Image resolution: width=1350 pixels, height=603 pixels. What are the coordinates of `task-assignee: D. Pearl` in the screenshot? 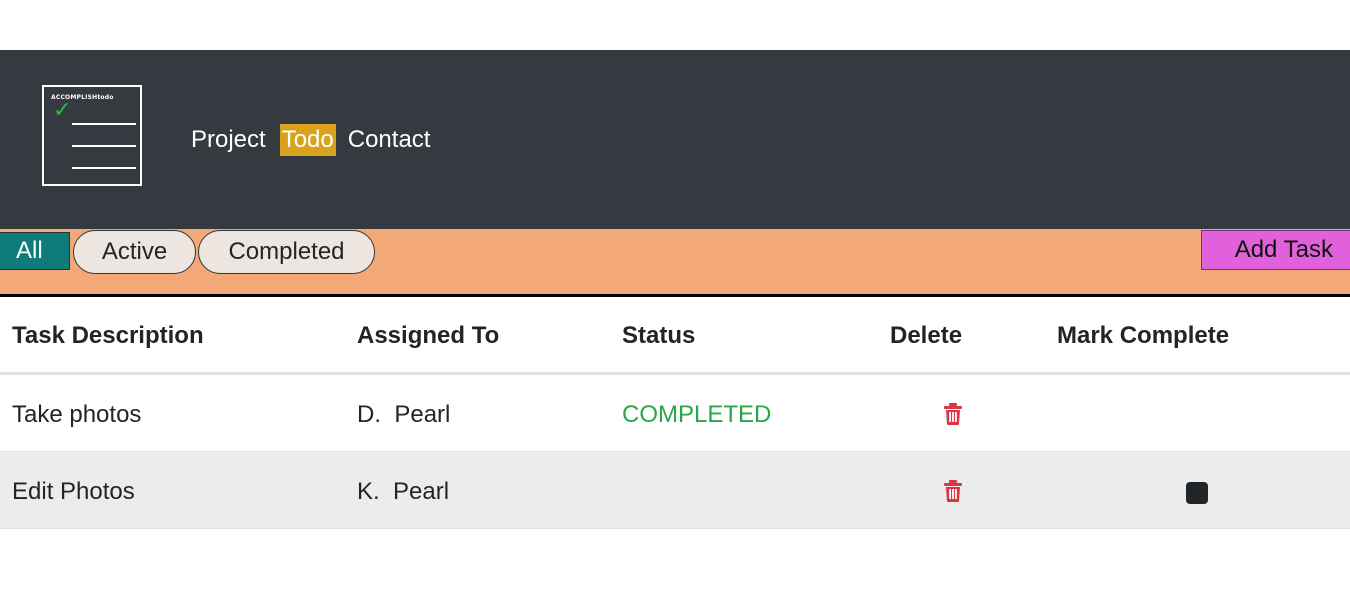 It's located at (404, 414).